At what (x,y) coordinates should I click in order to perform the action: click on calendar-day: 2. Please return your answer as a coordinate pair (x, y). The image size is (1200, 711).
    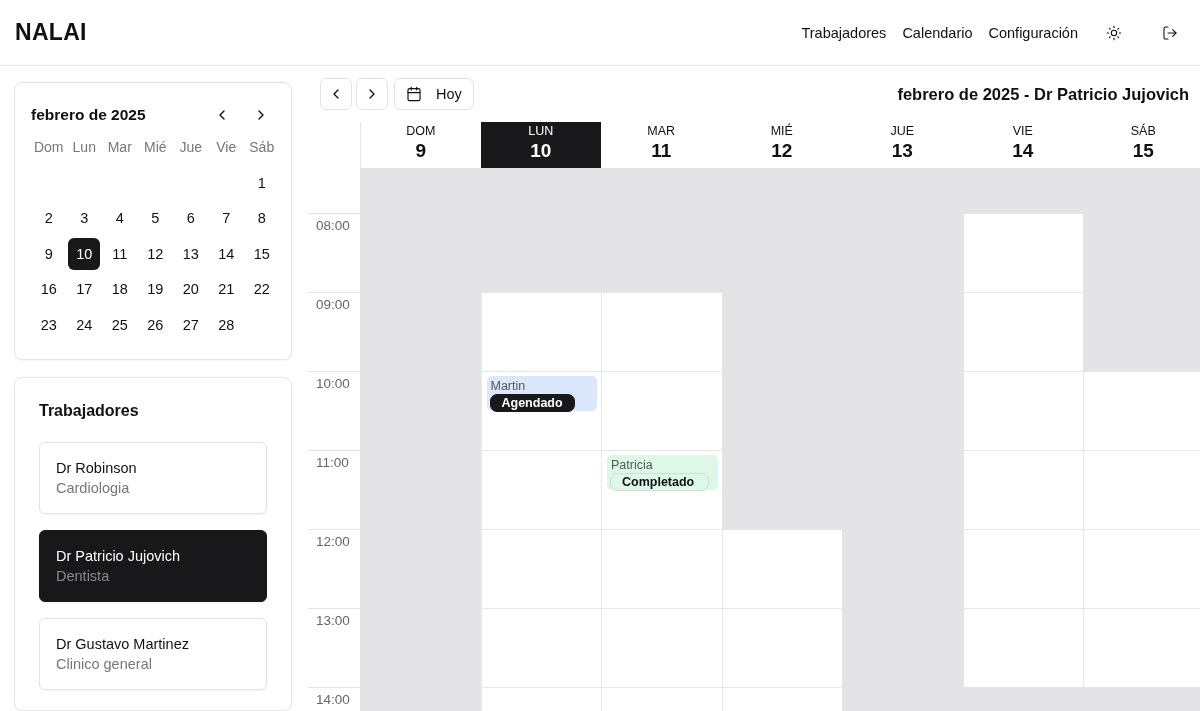
    Looking at the image, I should click on (48, 218).